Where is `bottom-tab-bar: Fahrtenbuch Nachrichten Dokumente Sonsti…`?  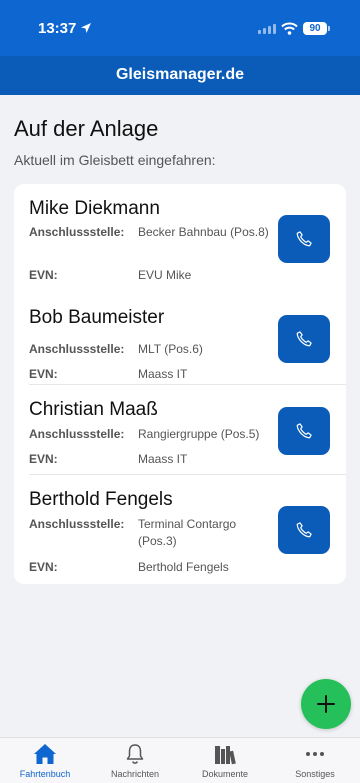 bottom-tab-bar: Fahrtenbuch Nachrichten Dokumente Sonsti… is located at coordinates (180, 760).